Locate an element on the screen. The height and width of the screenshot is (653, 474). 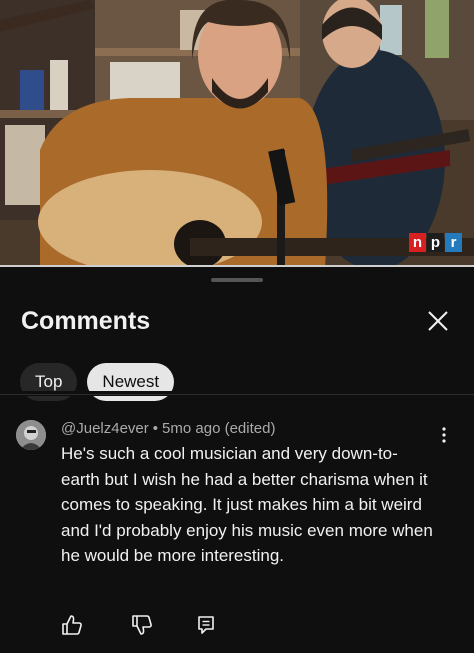
more-vertical-icon is located at coordinates (444, 435).